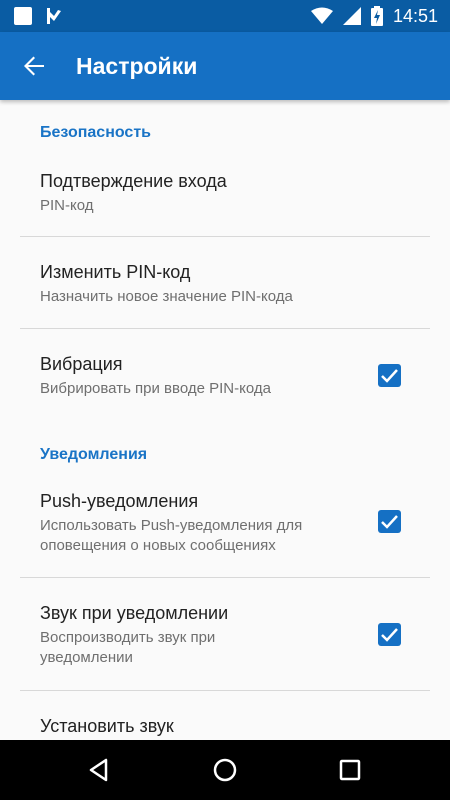 The height and width of the screenshot is (800, 450). What do you see at coordinates (94, 454) in the screenshot?
I see `section-header-notifications: Уведомления` at bounding box center [94, 454].